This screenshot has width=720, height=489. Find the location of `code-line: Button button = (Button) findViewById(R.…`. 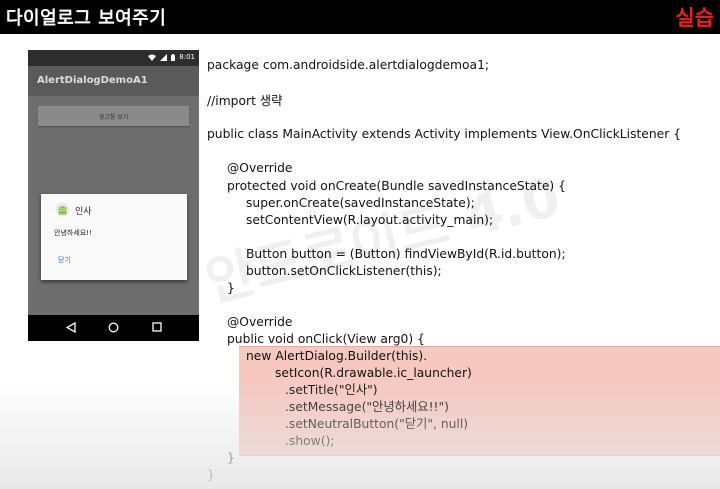

code-line: Button button = (Button) findViewById(R.… is located at coordinates (406, 254).